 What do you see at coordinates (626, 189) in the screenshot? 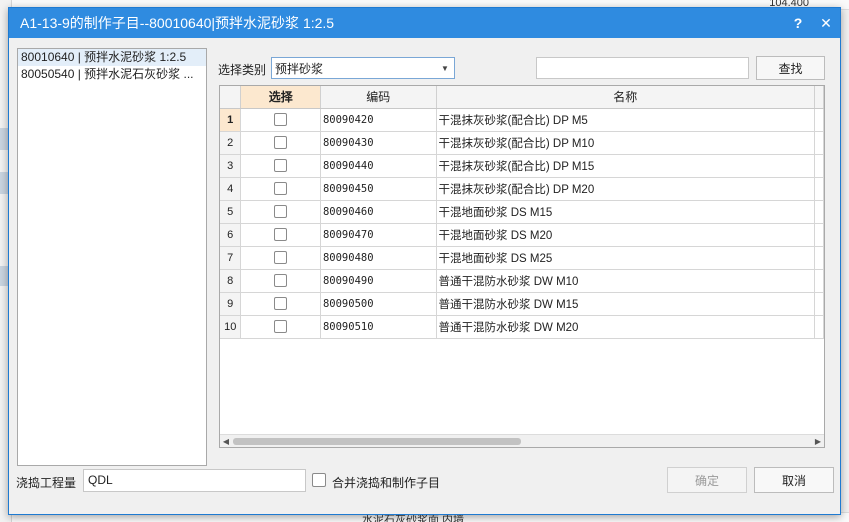
I see `name-cell: 干混抹灰砂浆(配合比) DP M20` at bounding box center [626, 189].